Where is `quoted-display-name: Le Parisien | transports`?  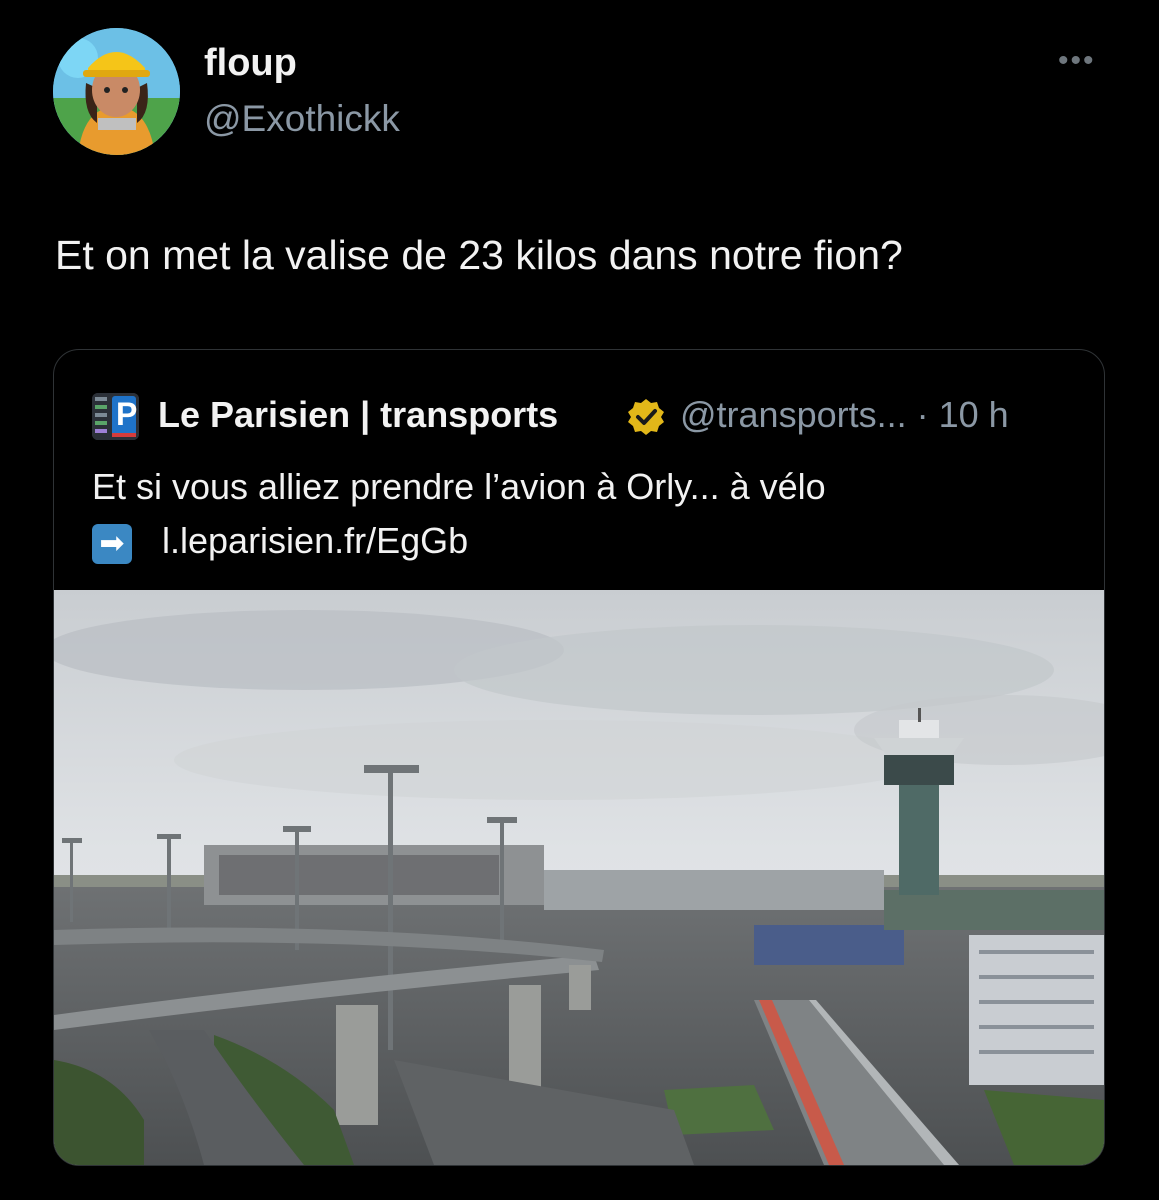
quoted-display-name: Le Parisien | transports is located at coordinates (358, 415).